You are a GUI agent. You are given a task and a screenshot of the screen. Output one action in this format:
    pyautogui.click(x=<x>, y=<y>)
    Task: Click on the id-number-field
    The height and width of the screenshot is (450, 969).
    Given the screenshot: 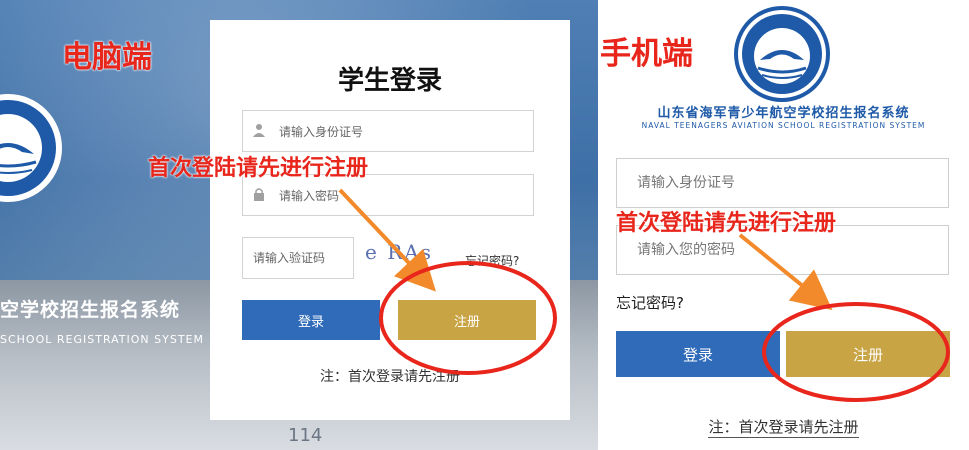 What is the action you would take?
    pyautogui.click(x=388, y=131)
    